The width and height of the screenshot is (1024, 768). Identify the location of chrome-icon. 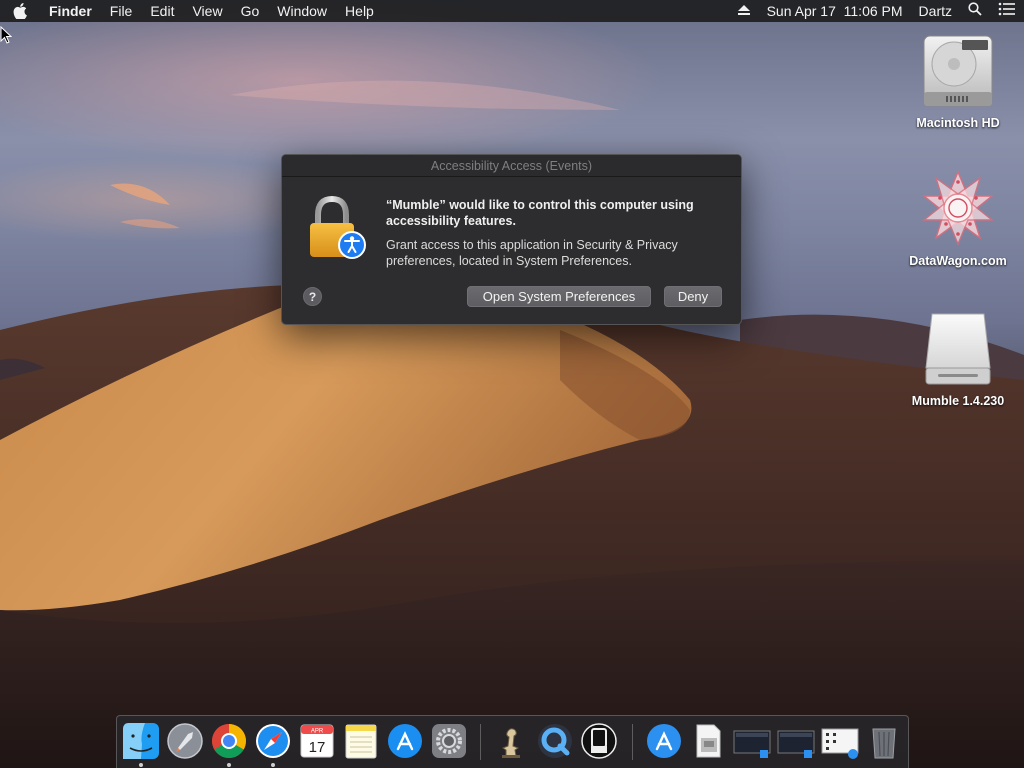
(229, 741).